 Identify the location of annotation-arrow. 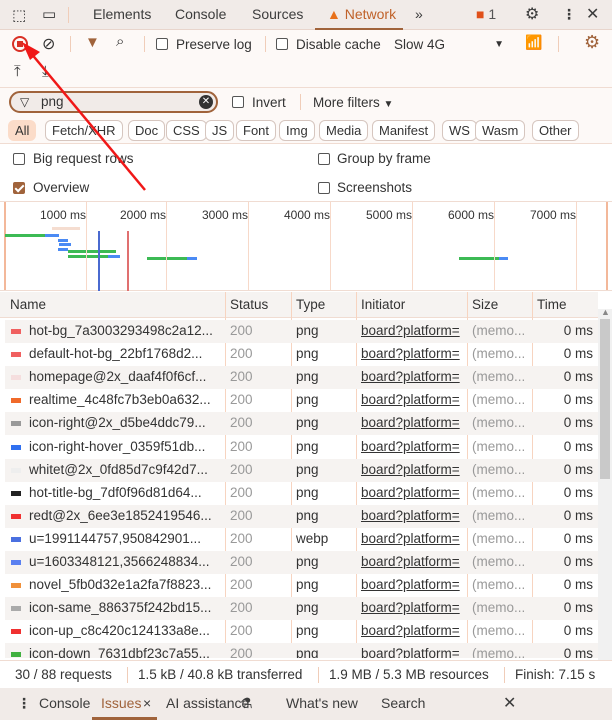
(84, 116).